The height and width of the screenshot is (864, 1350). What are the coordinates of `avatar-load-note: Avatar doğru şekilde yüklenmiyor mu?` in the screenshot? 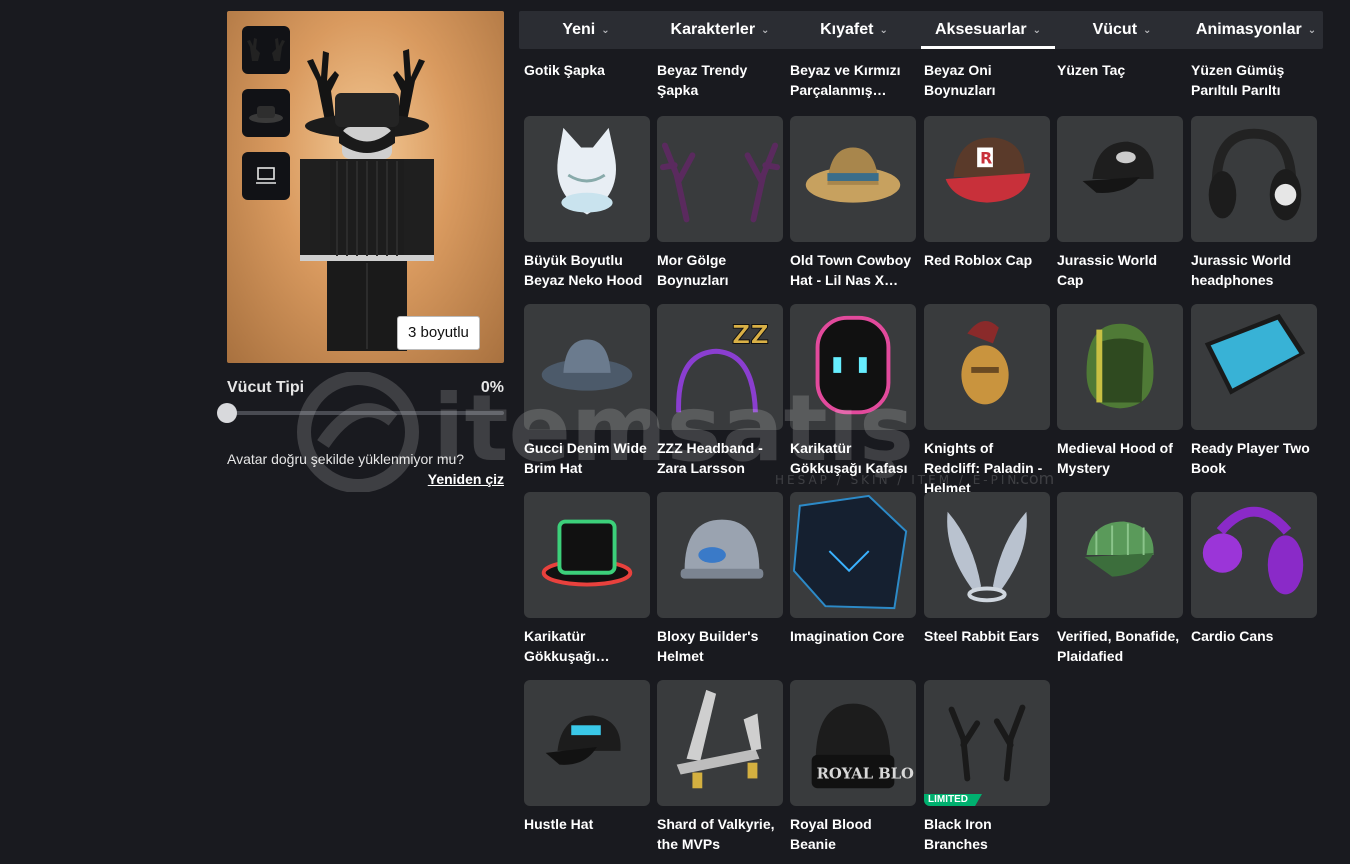 It's located at (346, 459).